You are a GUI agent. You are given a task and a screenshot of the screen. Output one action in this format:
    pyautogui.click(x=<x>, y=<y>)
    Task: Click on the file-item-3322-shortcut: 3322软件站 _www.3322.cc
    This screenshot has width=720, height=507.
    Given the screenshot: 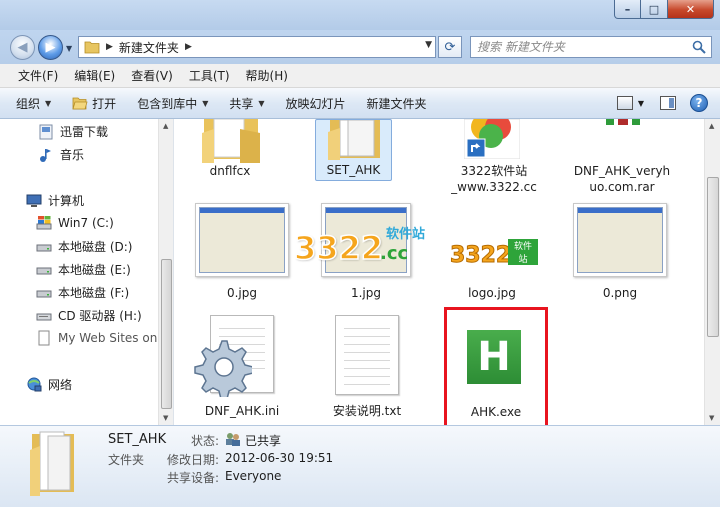 What is the action you would take?
    pyautogui.click(x=494, y=158)
    